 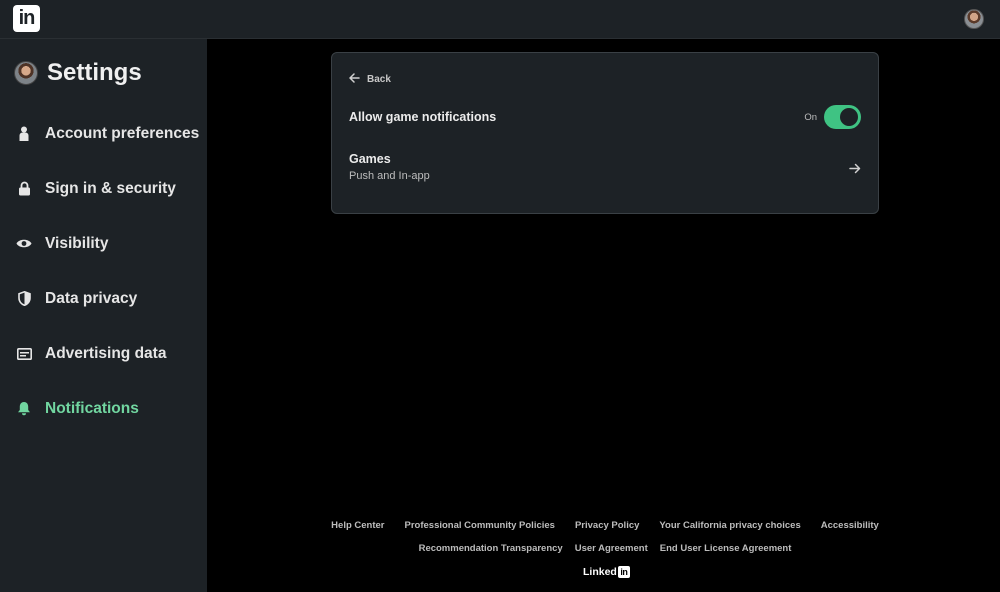 I want to click on person-icon, so click(x=24, y=134).